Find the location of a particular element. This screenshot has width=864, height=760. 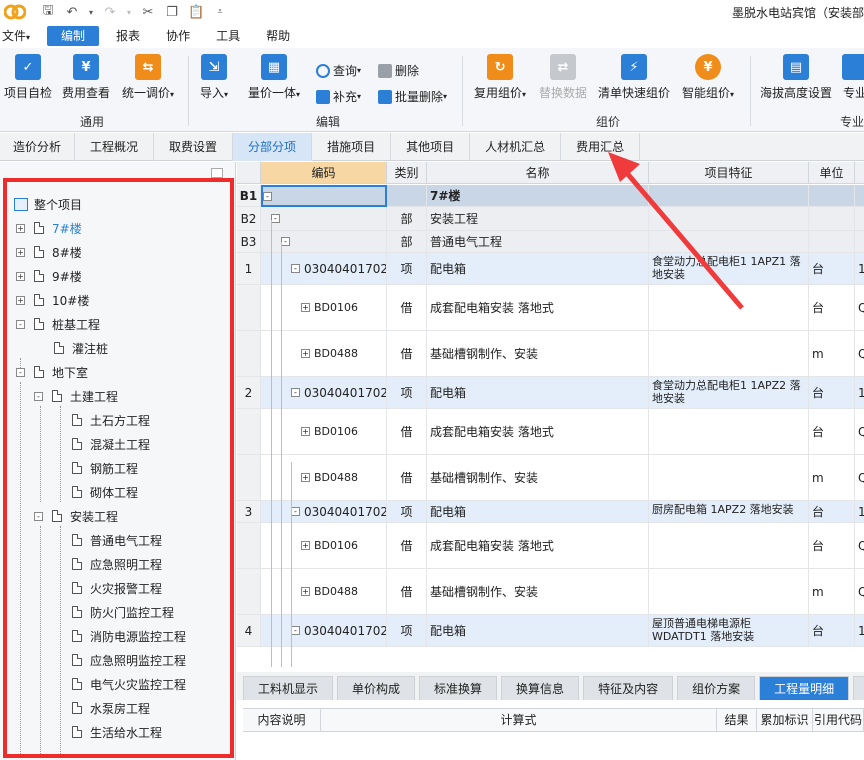

arrow-shaft is located at coordinates (684, 240).